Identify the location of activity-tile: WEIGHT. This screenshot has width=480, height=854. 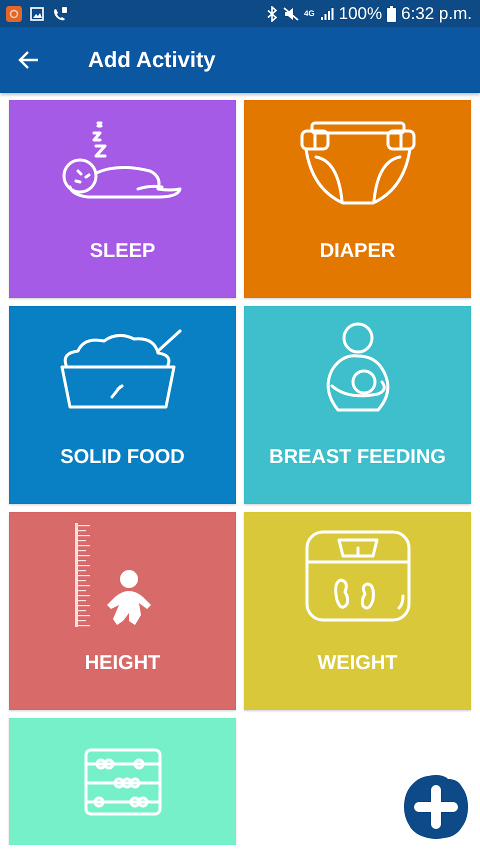
(357, 611).